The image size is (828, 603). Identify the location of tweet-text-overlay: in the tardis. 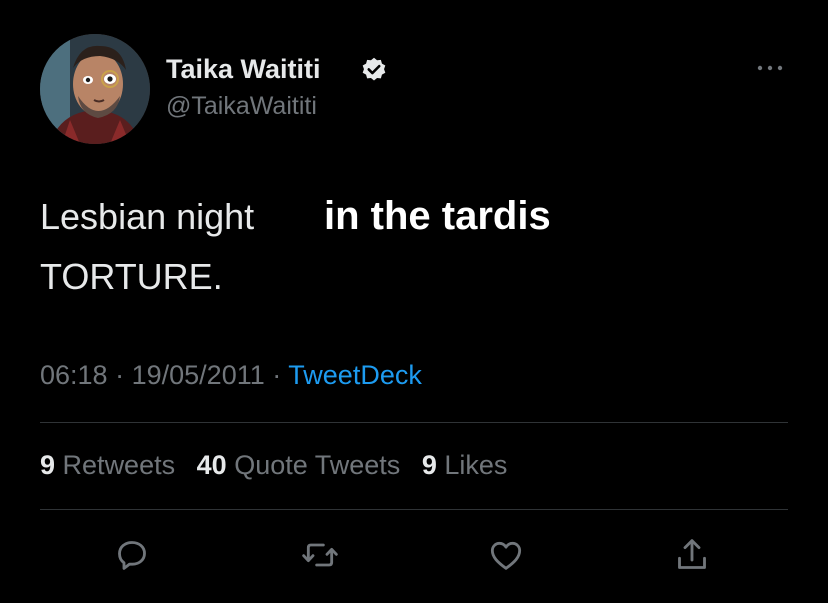
(437, 216).